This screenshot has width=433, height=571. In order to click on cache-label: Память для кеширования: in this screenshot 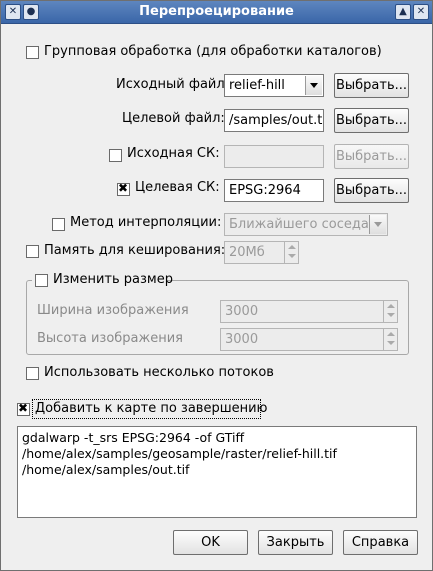, I will do `click(135, 250)`.